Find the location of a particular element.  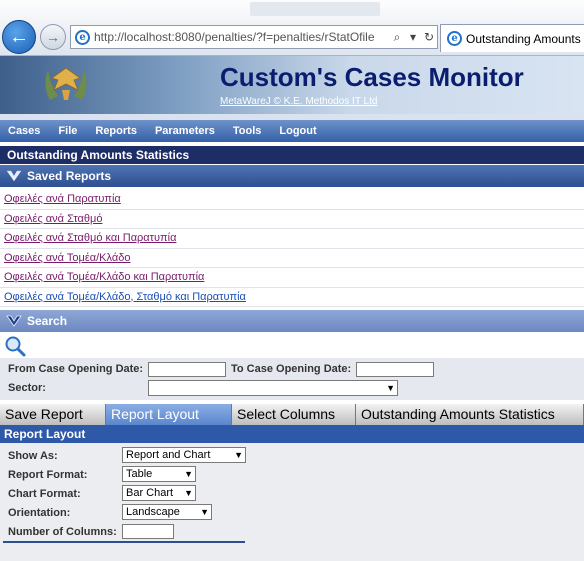

menu-tools: Tools is located at coordinates (247, 131).